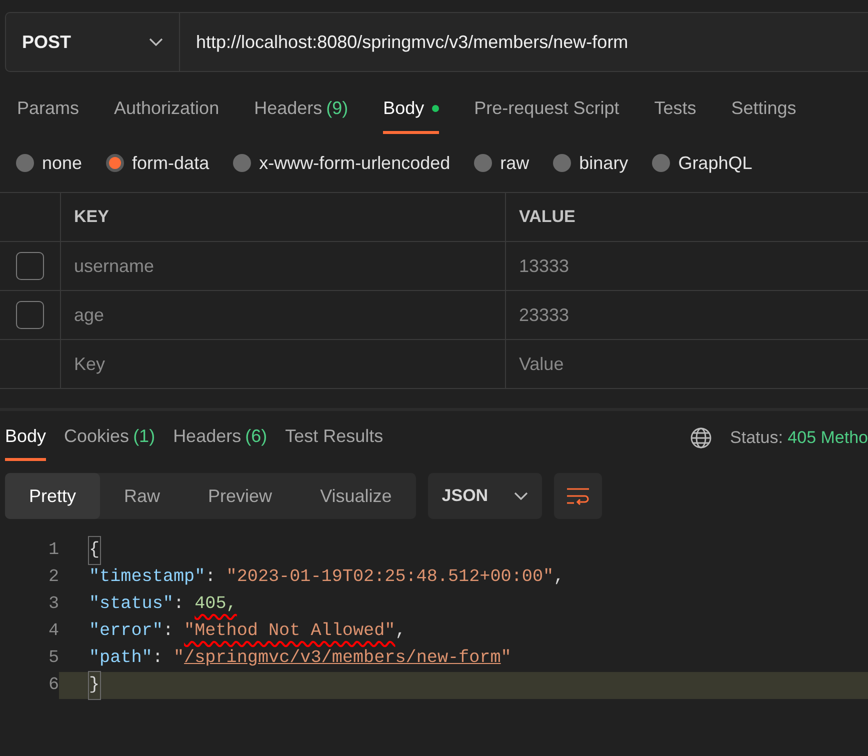 This screenshot has height=756, width=868. Describe the element at coordinates (485, 496) in the screenshot. I see `format-dropdown: JSON` at that location.